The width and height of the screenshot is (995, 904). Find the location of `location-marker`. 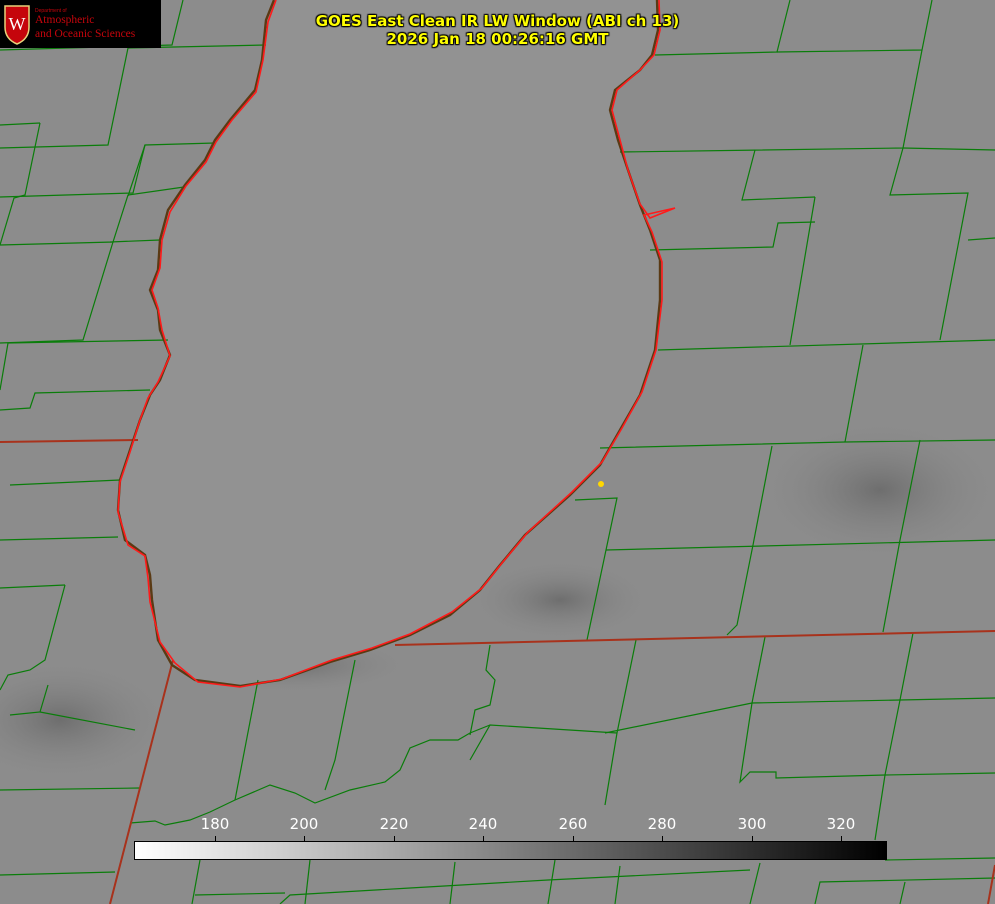

location-marker is located at coordinates (601, 484).